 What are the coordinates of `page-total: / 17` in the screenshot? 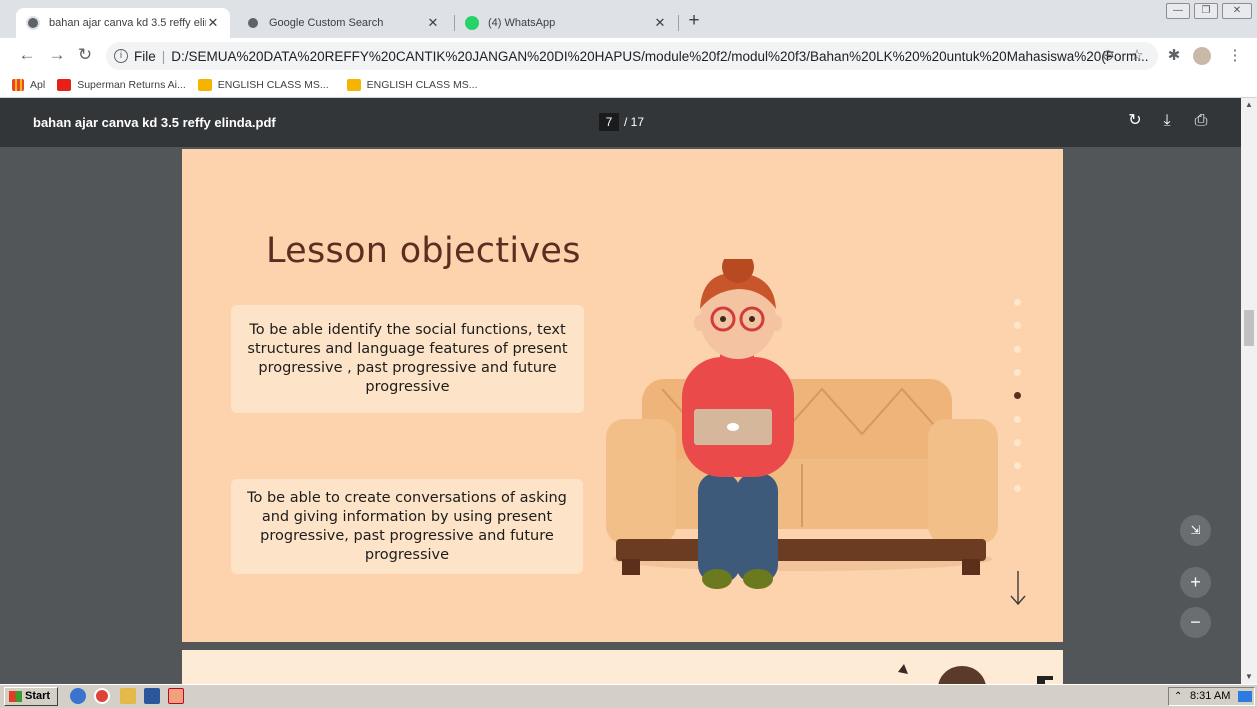 It's located at (634, 122).